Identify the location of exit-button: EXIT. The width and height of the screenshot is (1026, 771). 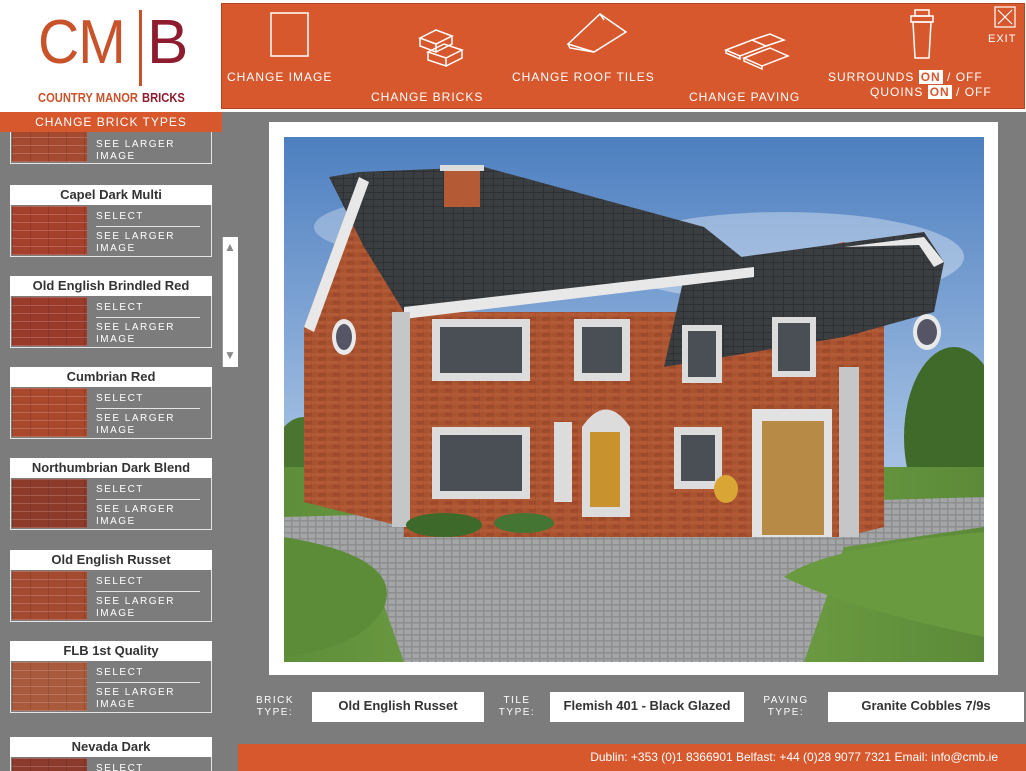
(1002, 39).